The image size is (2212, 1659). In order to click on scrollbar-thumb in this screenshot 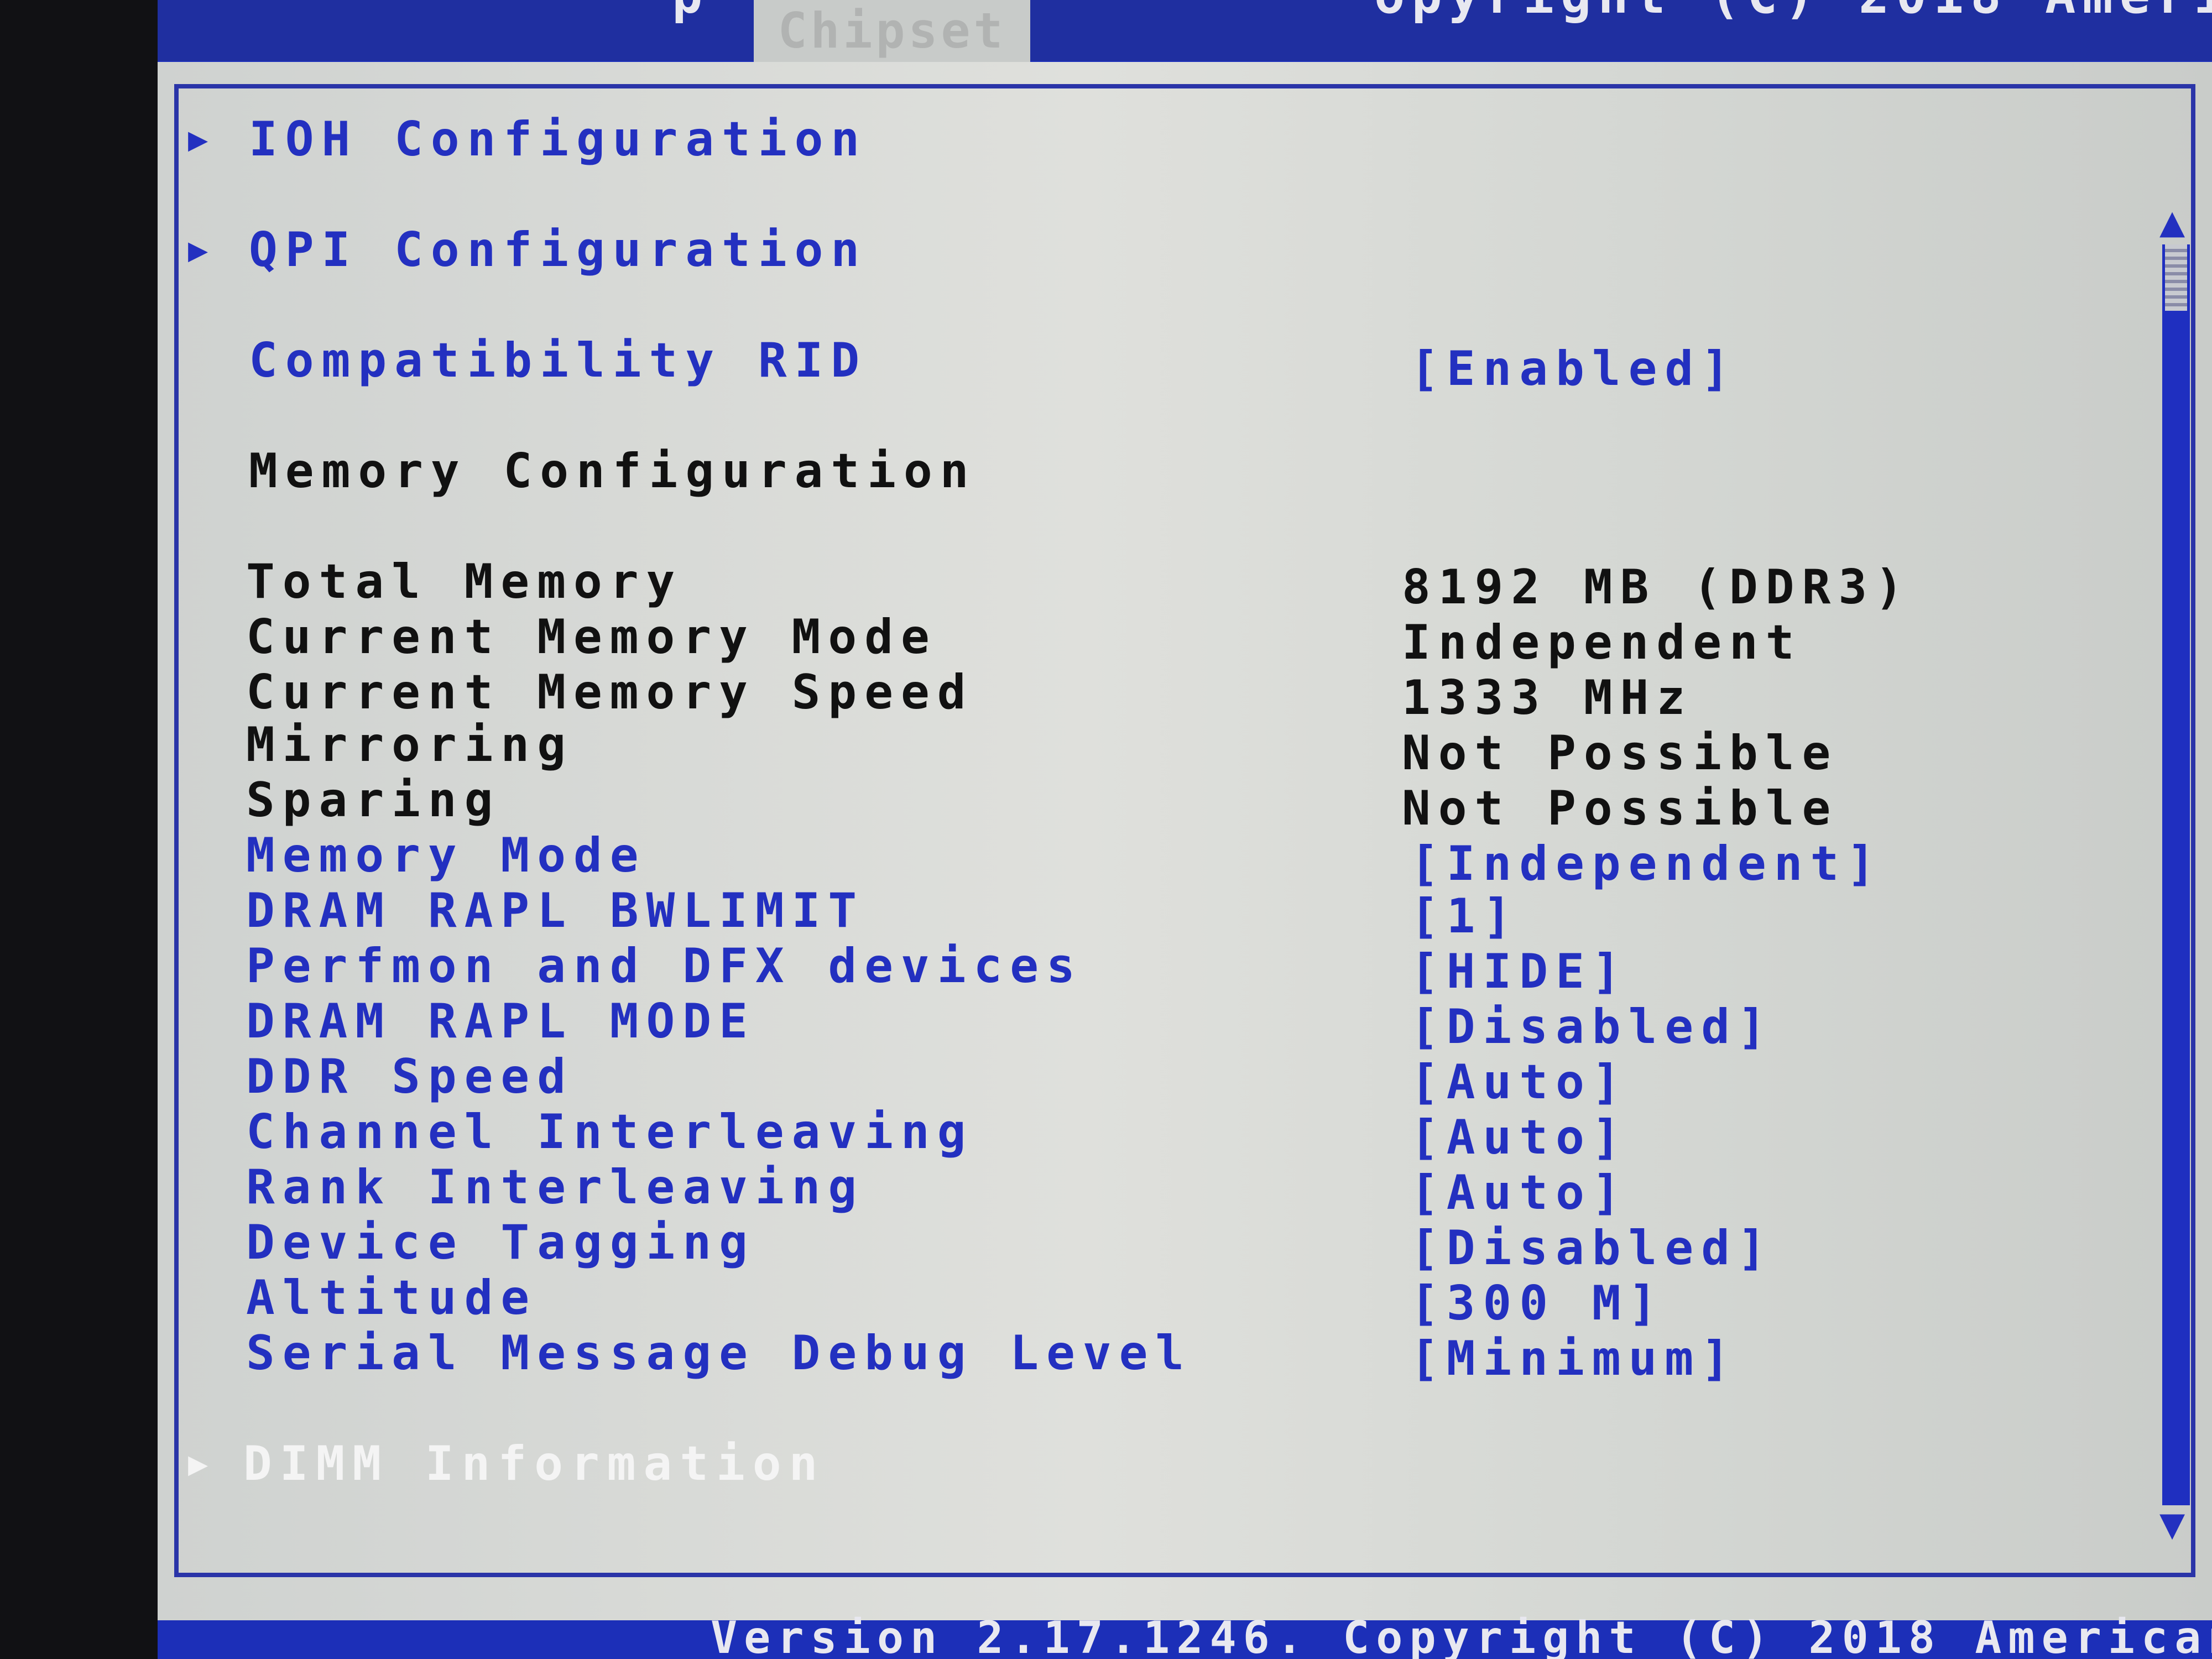, I will do `click(2176, 277)`.